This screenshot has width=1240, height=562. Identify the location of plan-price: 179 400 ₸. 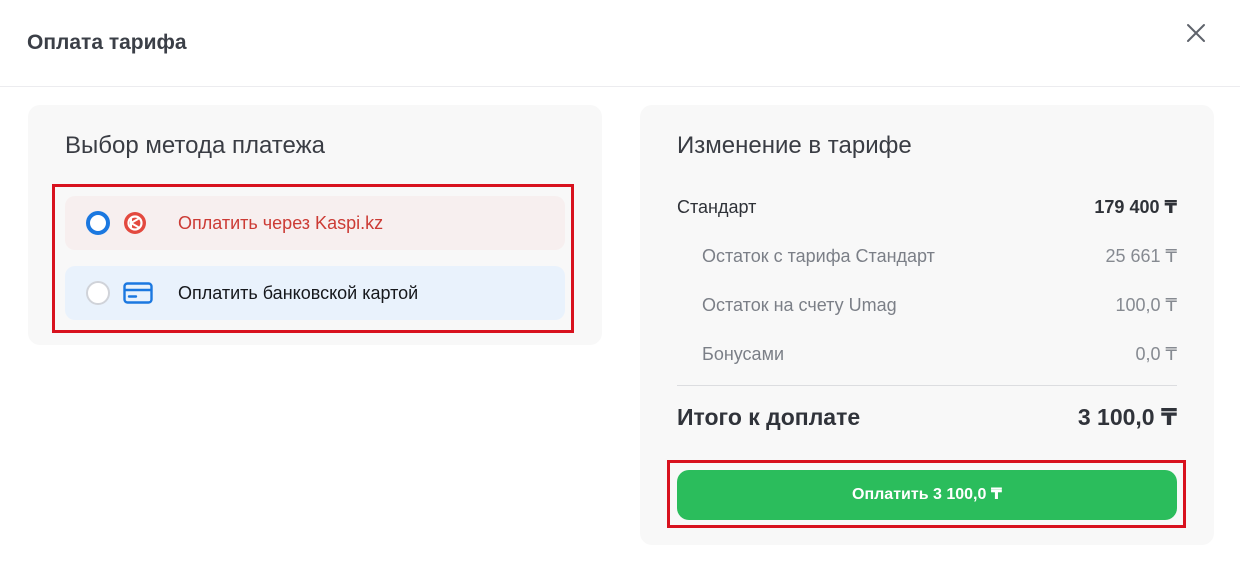
(1135, 207).